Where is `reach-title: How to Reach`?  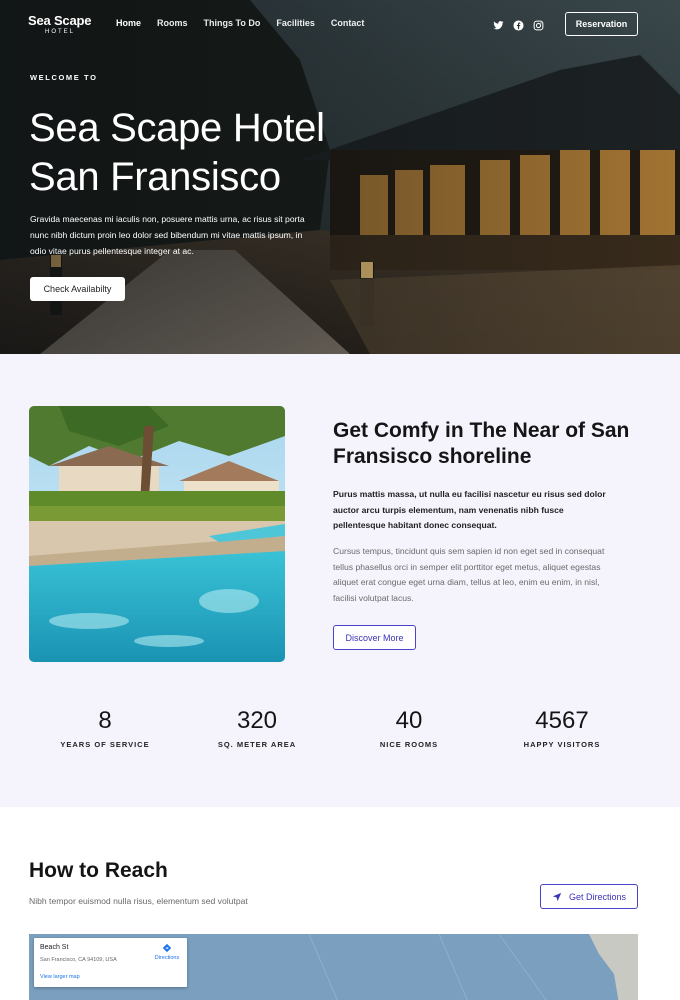 reach-title: How to Reach is located at coordinates (98, 870).